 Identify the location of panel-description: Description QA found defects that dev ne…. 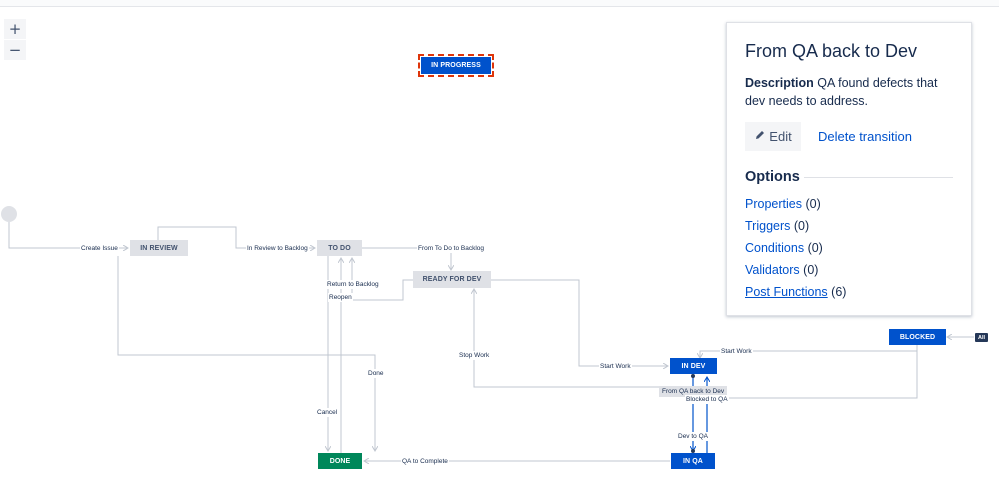
(849, 92).